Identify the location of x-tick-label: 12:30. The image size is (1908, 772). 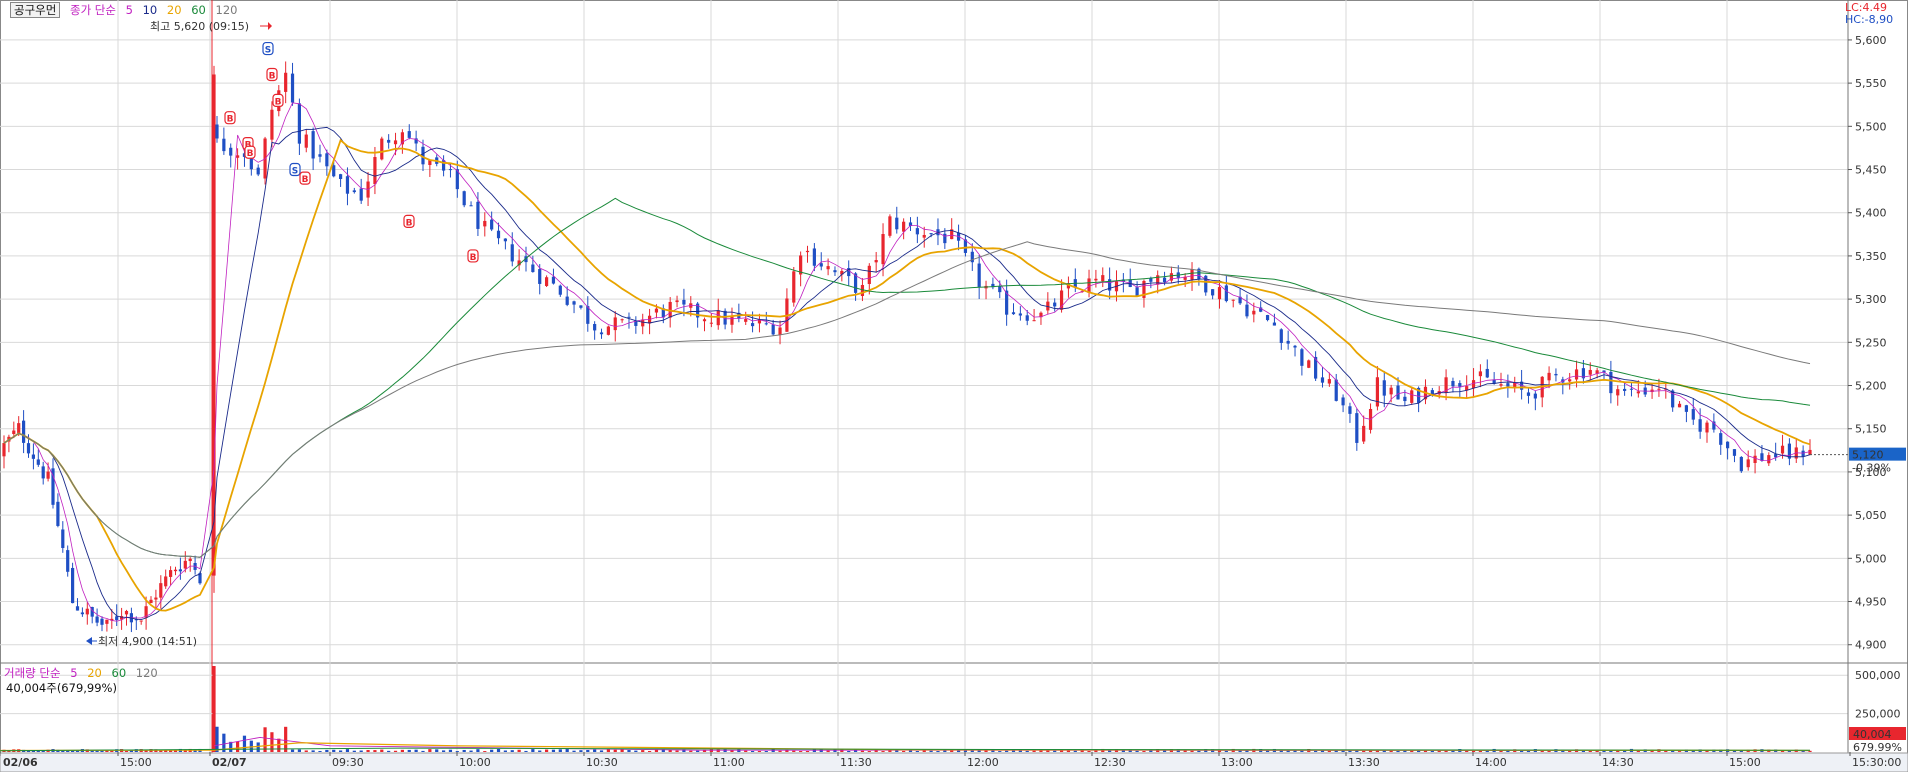
(1110, 762).